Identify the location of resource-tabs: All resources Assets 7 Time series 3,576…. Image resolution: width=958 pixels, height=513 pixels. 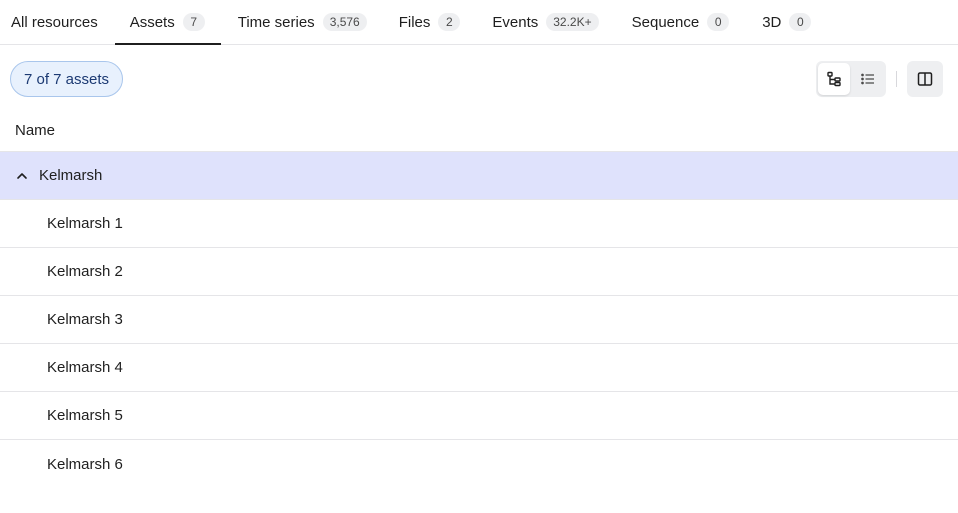
(479, 22).